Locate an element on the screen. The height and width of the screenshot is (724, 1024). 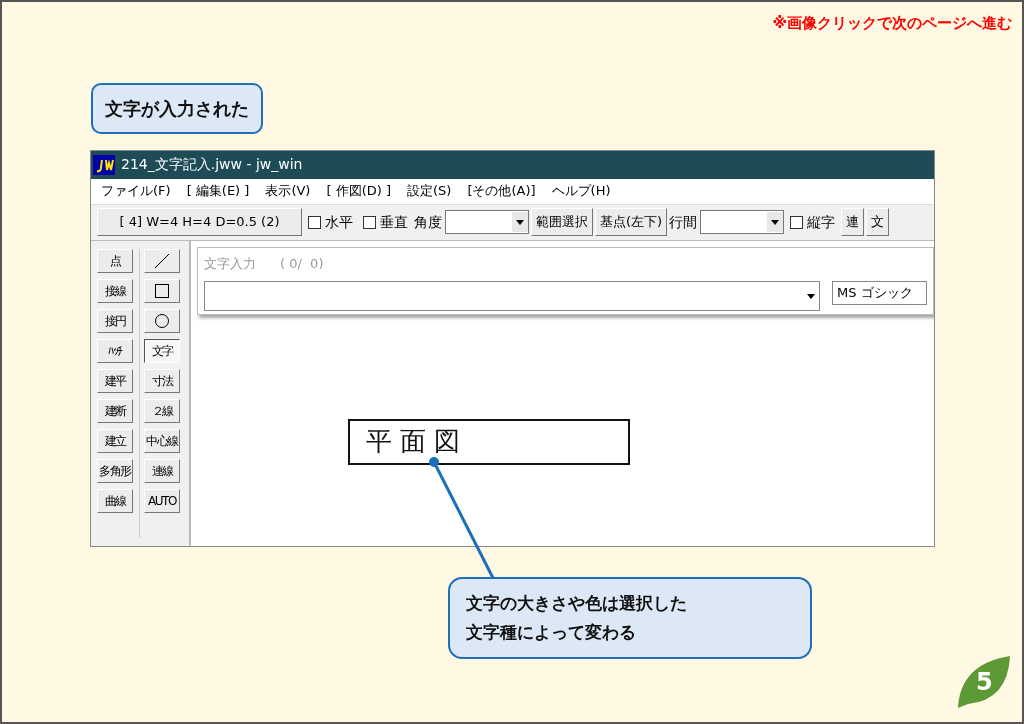
notice-text: ※画像クリックで次のページへ進む is located at coordinates (892, 23).